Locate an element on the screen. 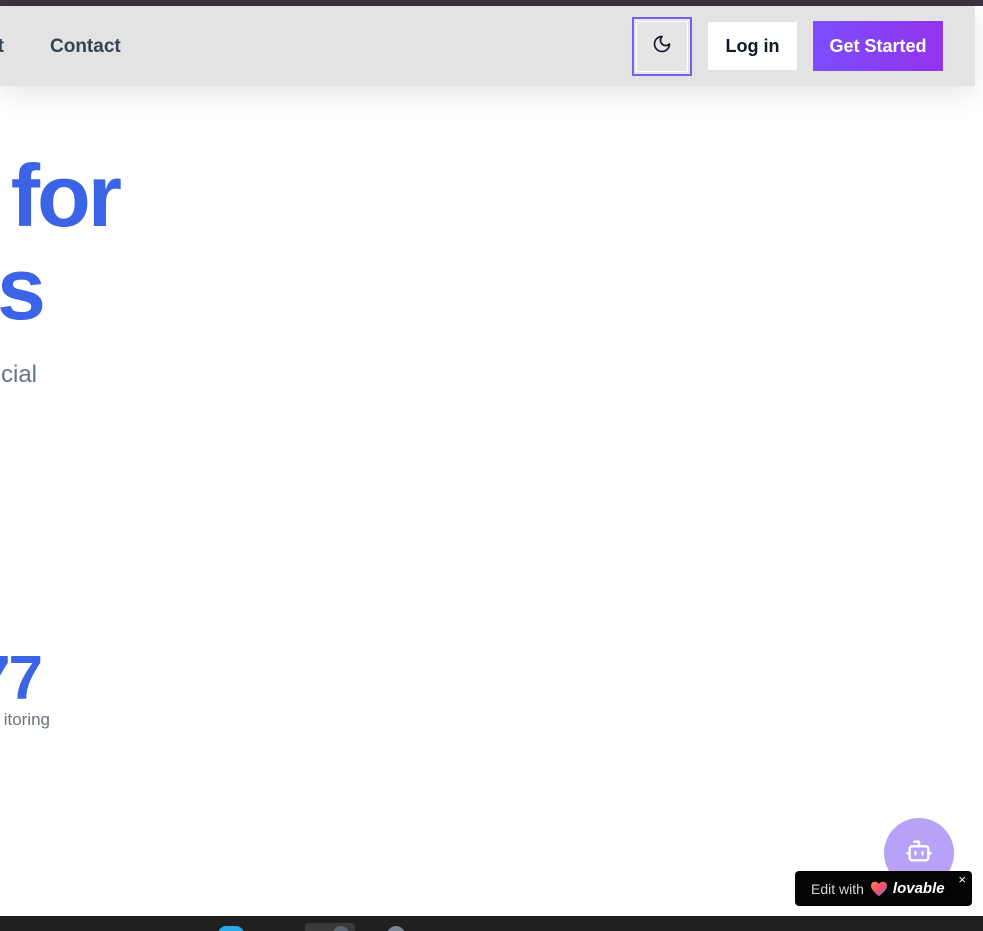 Image resolution: width=983 pixels, height=931 pixels. badge-prefix: Edit with is located at coordinates (837, 888).